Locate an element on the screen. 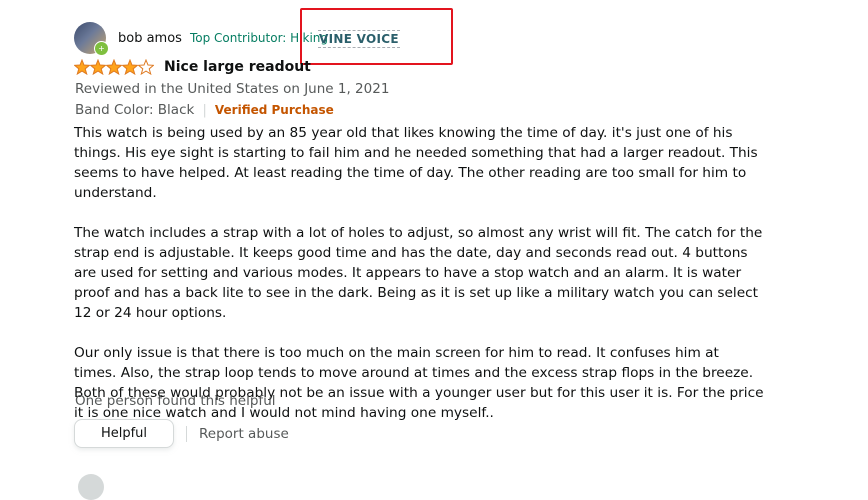  highlight-box is located at coordinates (376, 36).